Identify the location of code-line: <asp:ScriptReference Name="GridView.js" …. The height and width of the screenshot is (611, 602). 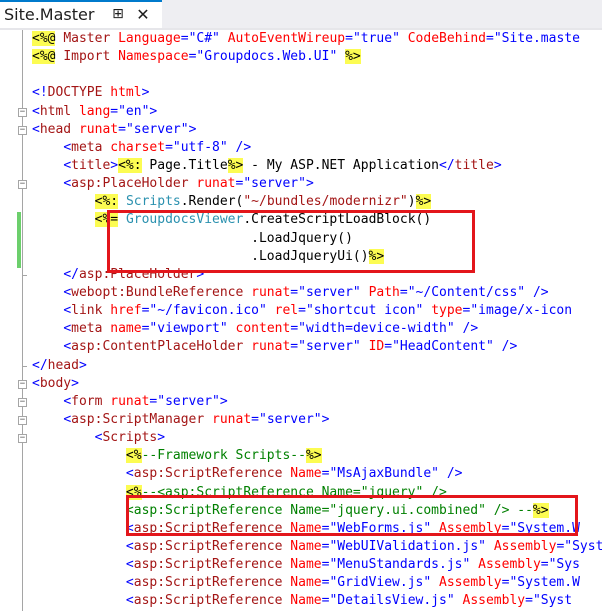
(317, 583).